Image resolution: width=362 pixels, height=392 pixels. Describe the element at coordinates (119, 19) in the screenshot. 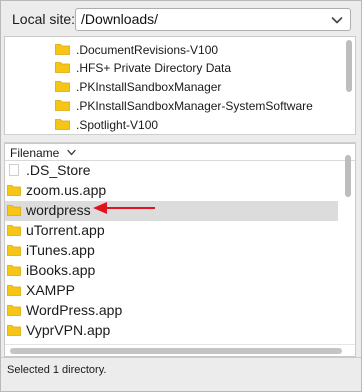

I see `local-site-path: /Downloads/` at that location.